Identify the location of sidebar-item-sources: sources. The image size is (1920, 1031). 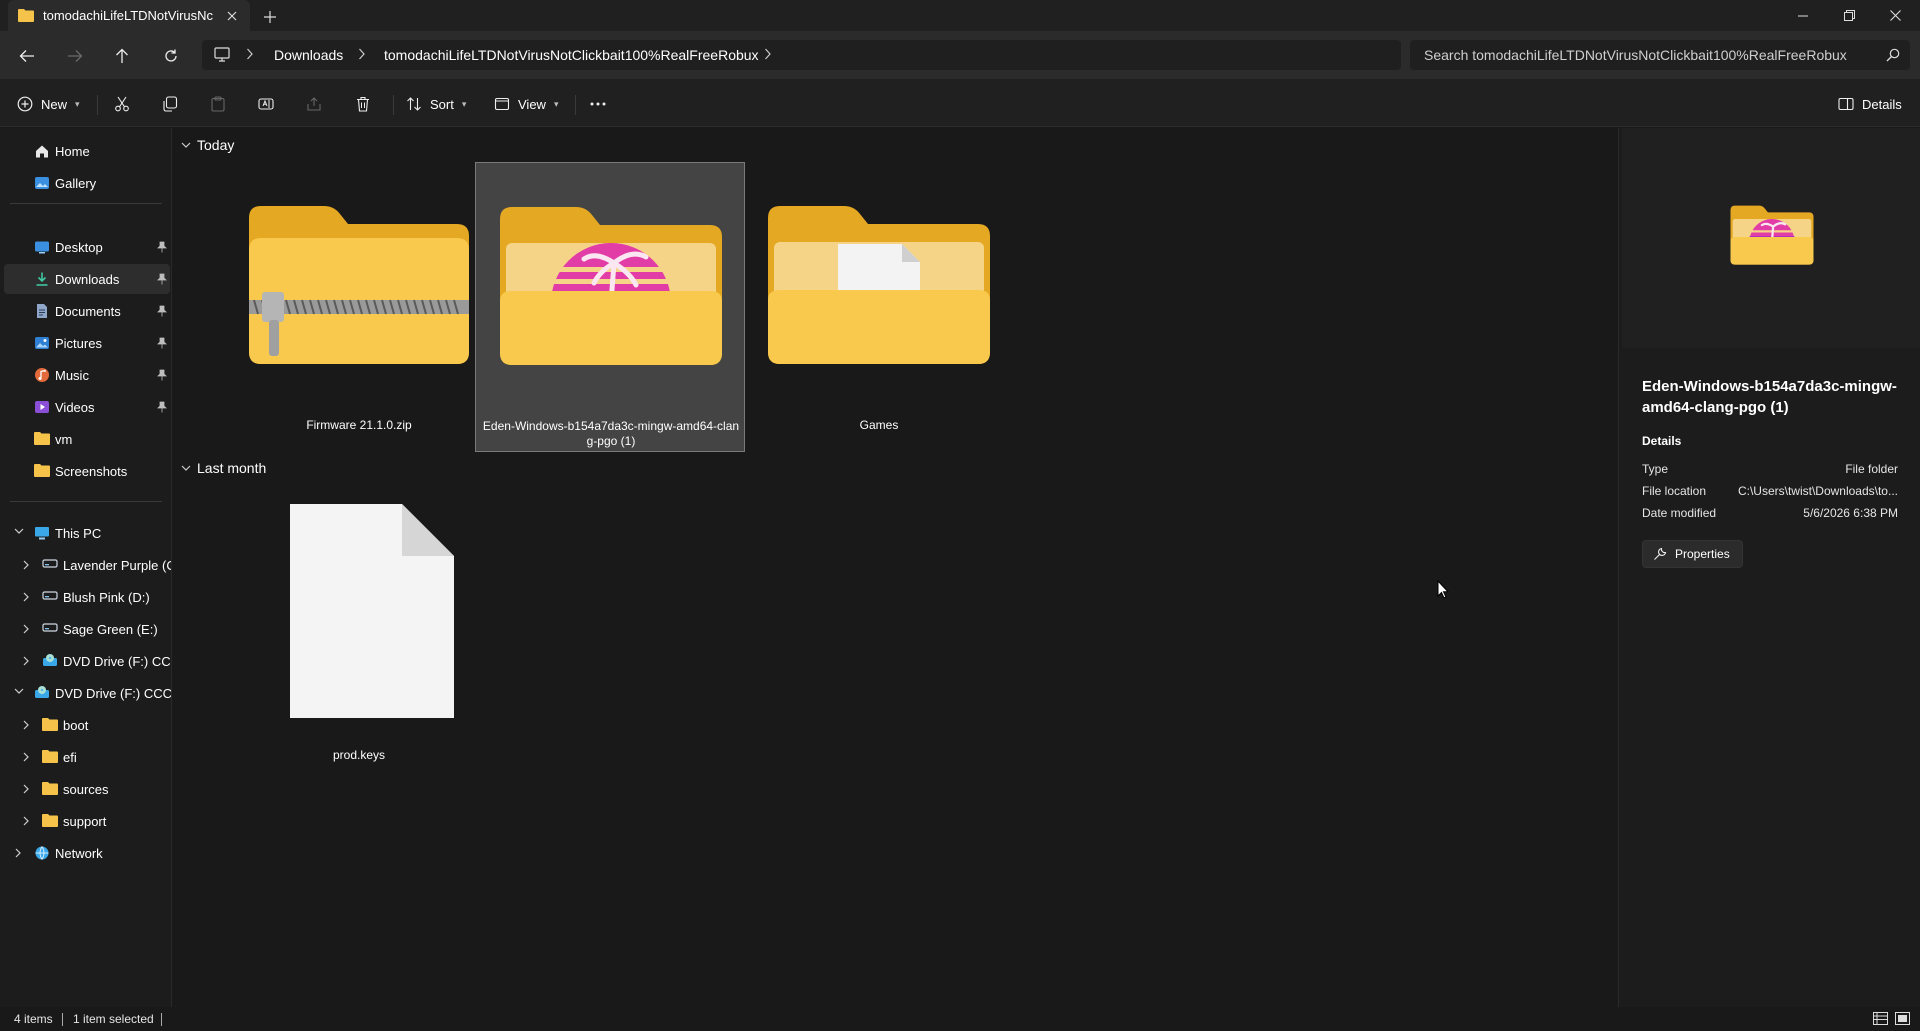
(87, 789).